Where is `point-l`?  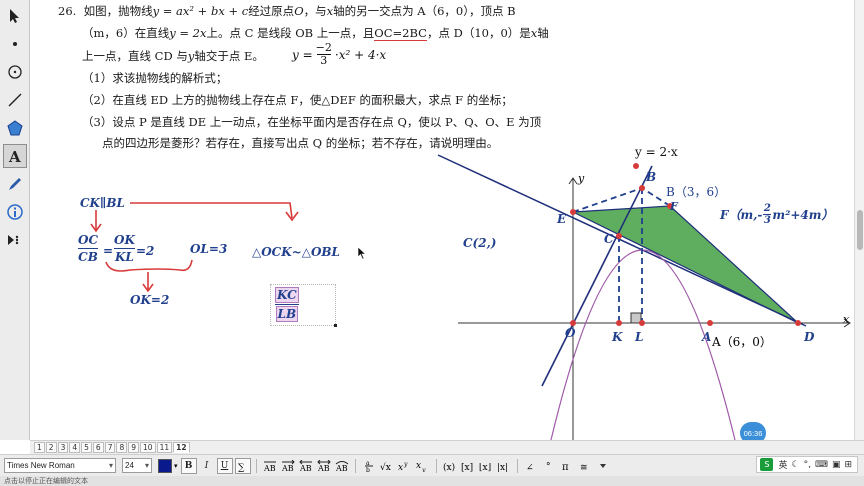
point-l is located at coordinates (642, 323).